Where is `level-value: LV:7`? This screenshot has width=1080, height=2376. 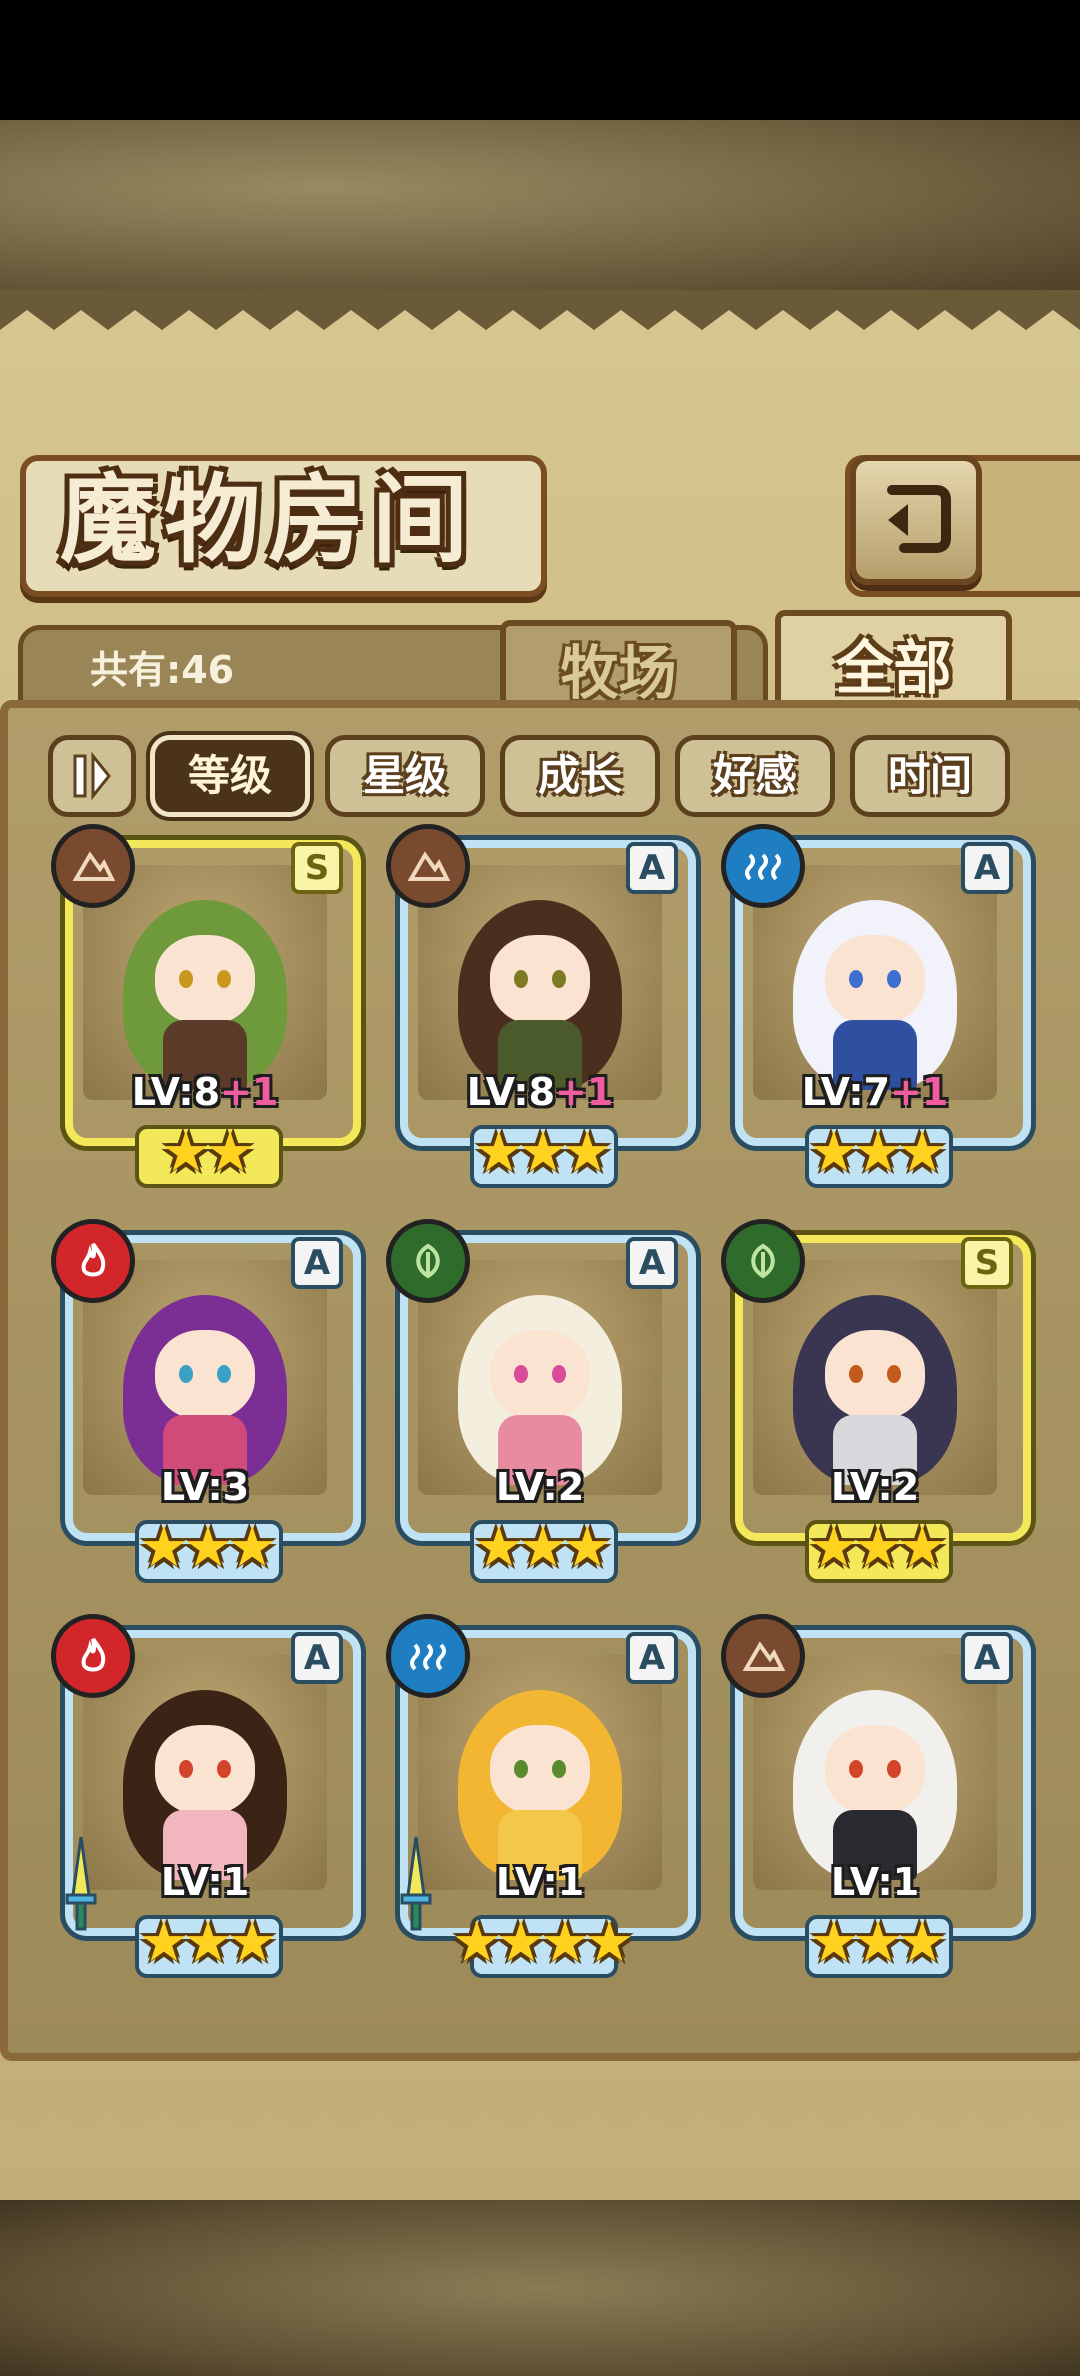 level-value: LV:7 is located at coordinates (846, 1092).